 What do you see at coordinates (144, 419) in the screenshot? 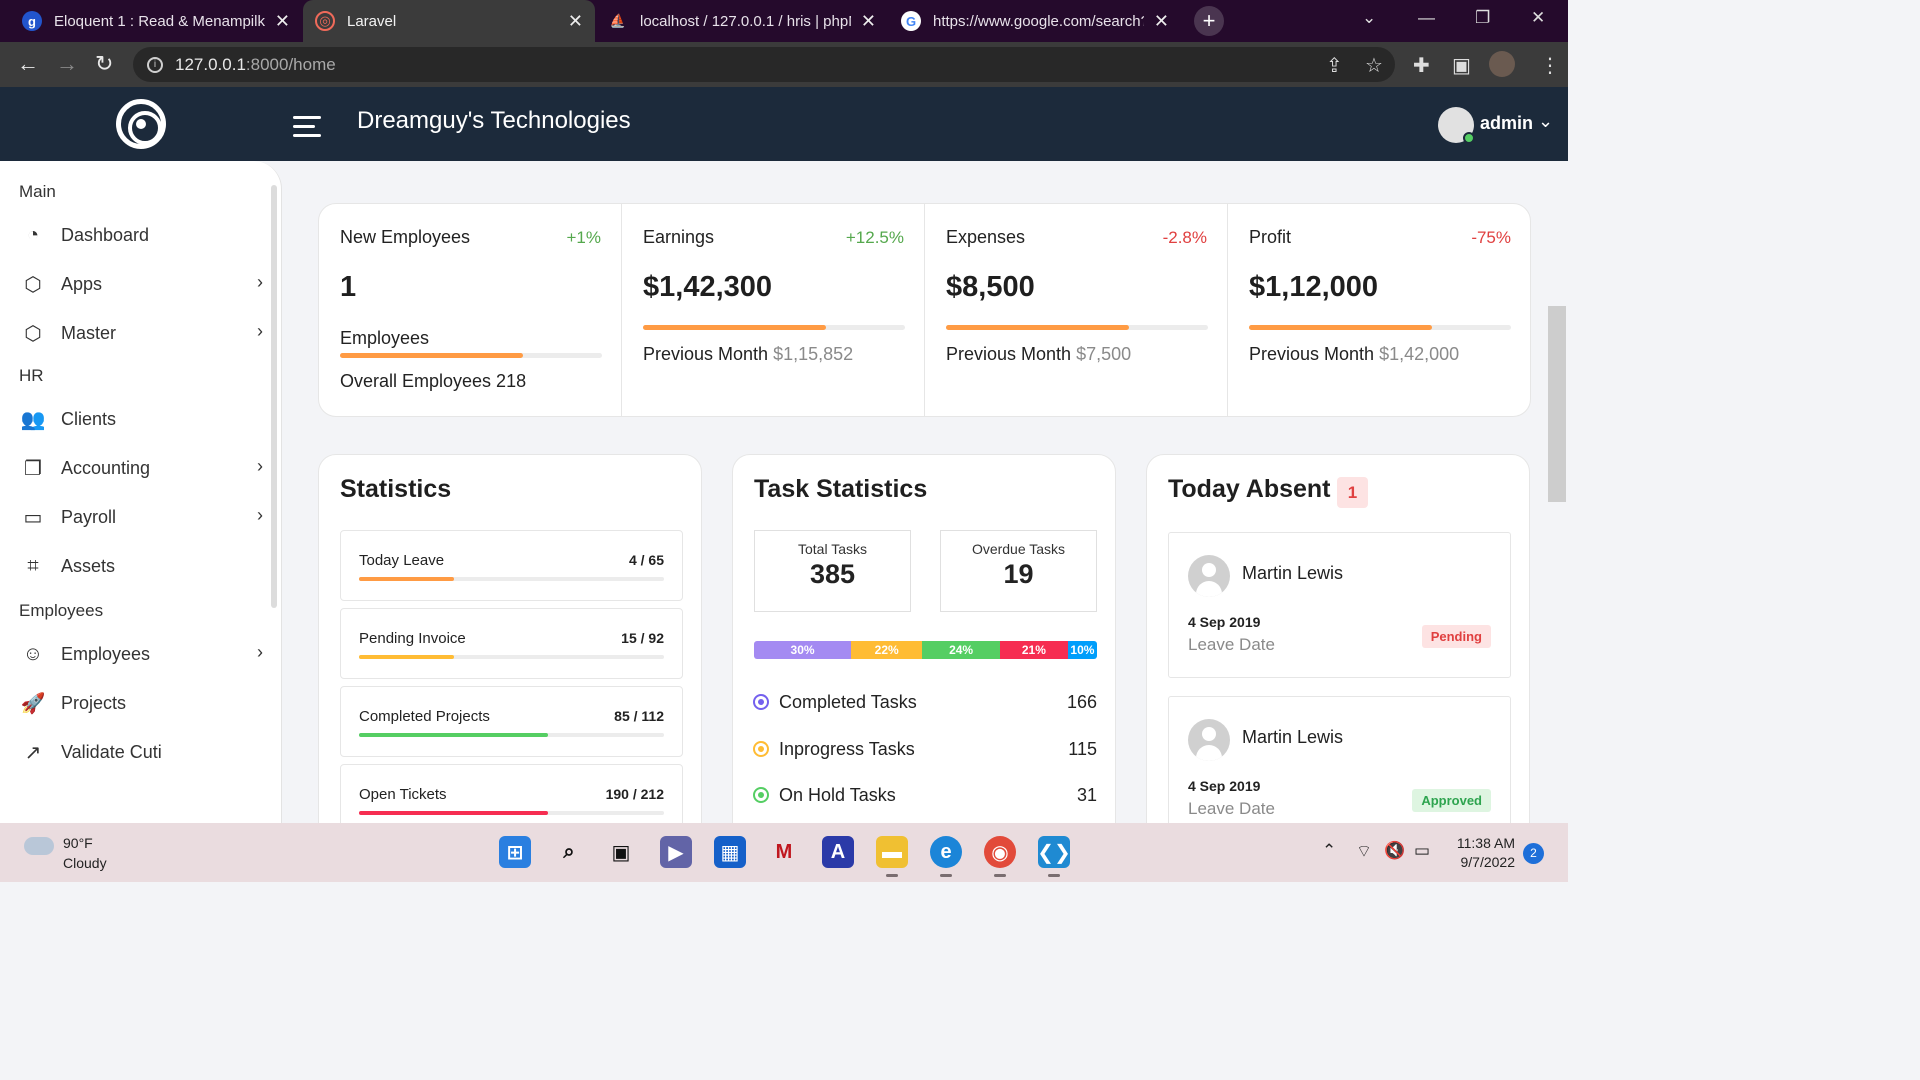
I see `sidebar-item-clients: 👥 Clients` at bounding box center [144, 419].